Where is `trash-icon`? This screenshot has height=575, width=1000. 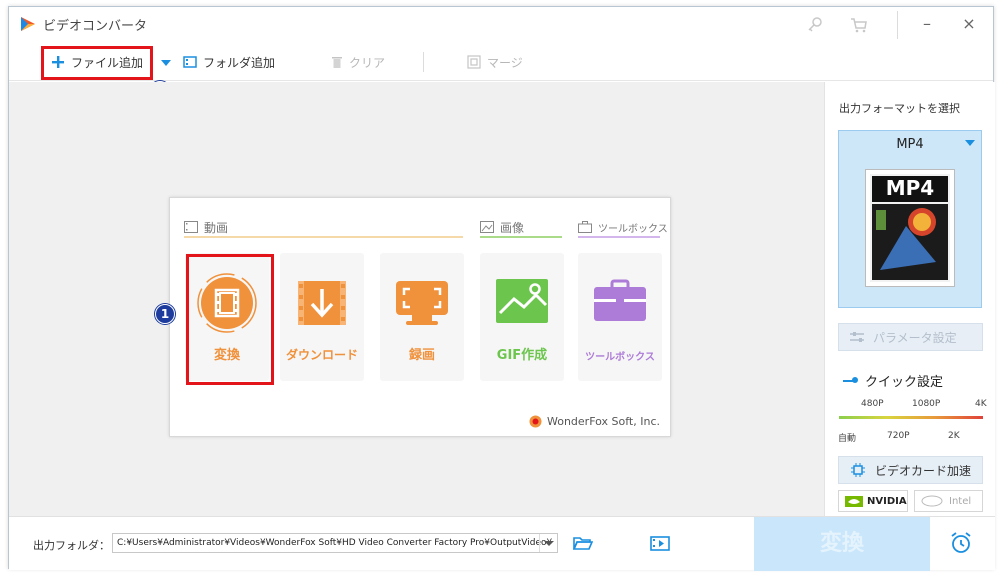
trash-icon is located at coordinates (337, 62).